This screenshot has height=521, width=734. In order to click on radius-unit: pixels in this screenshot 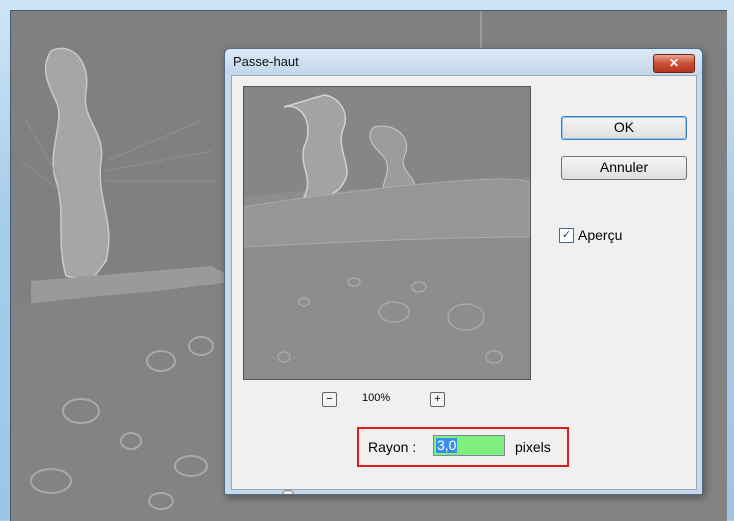, I will do `click(533, 447)`.